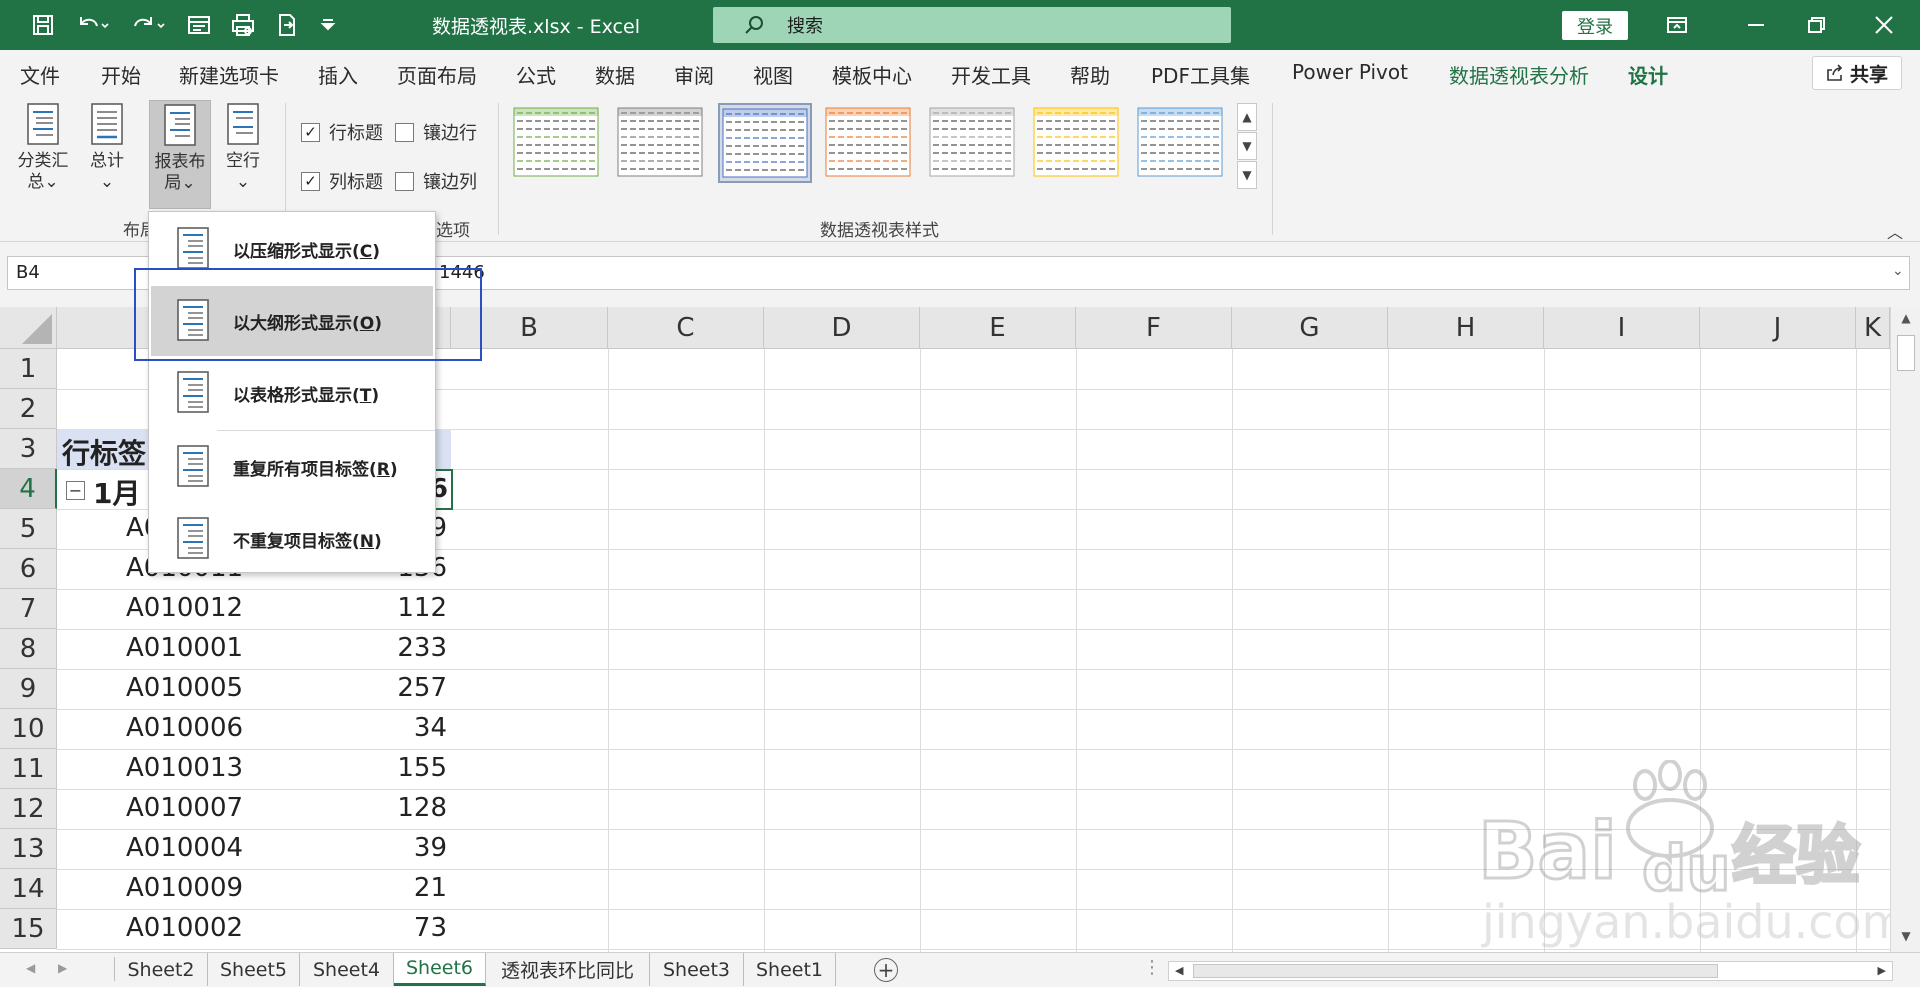 This screenshot has height=987, width=1920. What do you see at coordinates (382, 648) in the screenshot?
I see `value-cell: 233` at bounding box center [382, 648].